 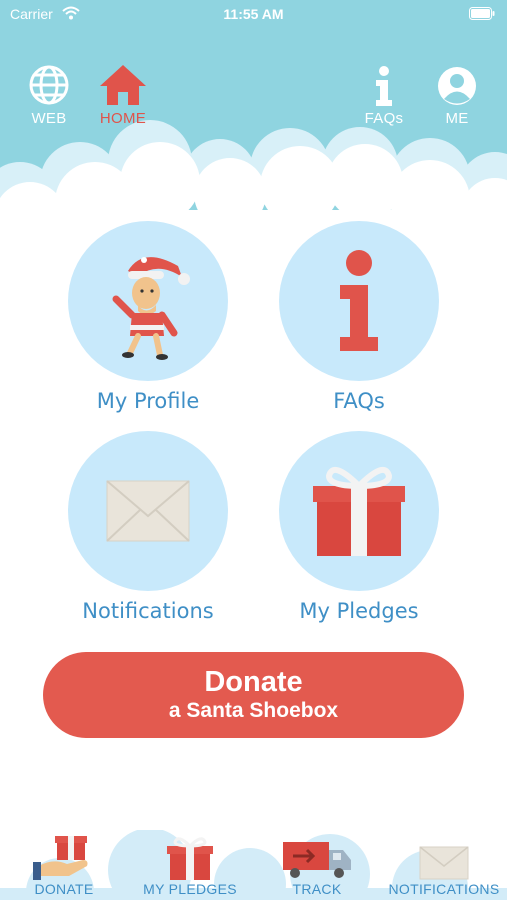 I want to click on tab-notifications: NOTIFICATIONS, so click(x=444, y=867).